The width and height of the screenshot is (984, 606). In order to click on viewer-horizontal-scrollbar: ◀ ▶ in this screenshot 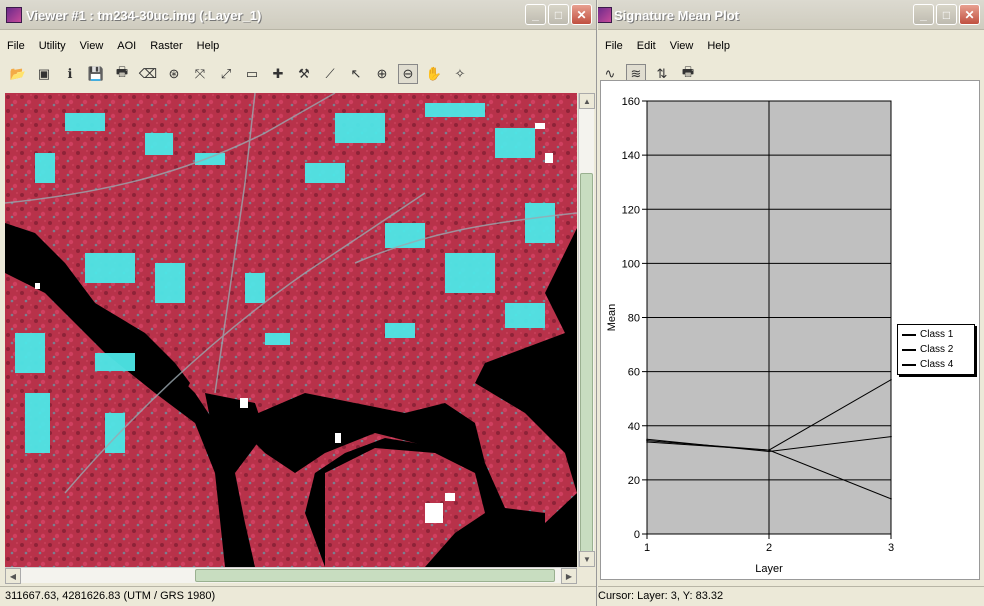, I will do `click(291, 575)`.